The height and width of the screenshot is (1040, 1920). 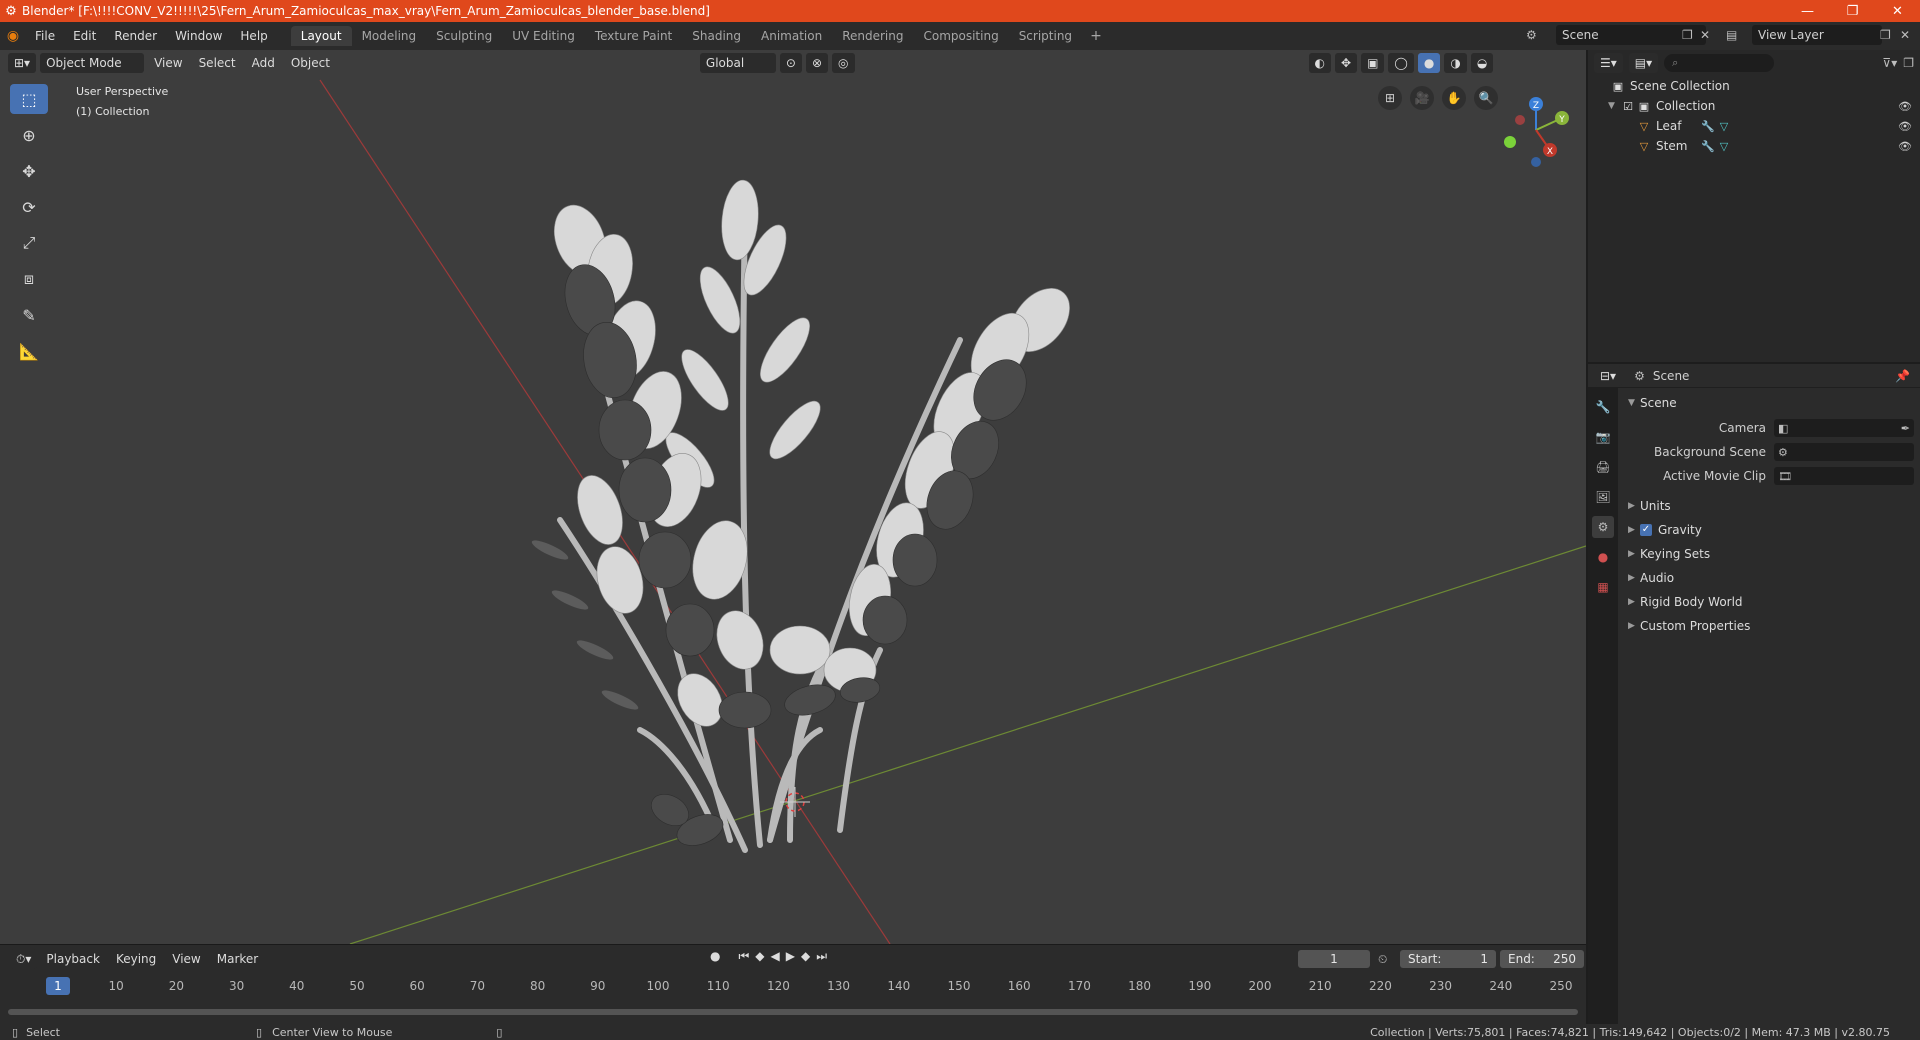 What do you see at coordinates (1334, 959) in the screenshot?
I see `current-frame-field: 1` at bounding box center [1334, 959].